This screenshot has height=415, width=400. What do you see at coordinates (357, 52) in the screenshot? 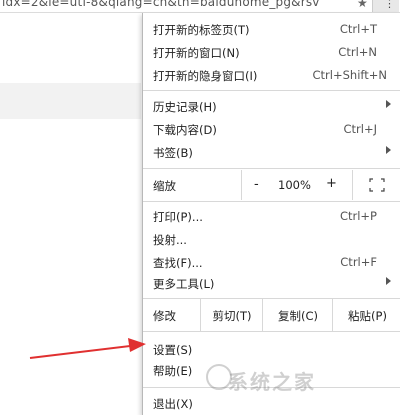
I see `menu-item-shortcut: Ctrl+N` at bounding box center [357, 52].